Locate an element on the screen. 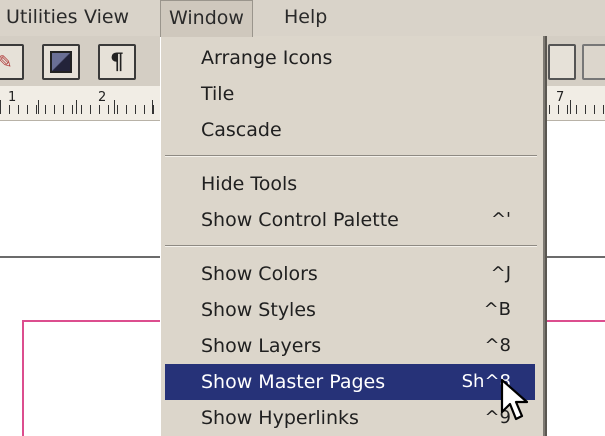 The height and width of the screenshot is (436, 605). menu-utilities: Utilities is located at coordinates (43, 18).